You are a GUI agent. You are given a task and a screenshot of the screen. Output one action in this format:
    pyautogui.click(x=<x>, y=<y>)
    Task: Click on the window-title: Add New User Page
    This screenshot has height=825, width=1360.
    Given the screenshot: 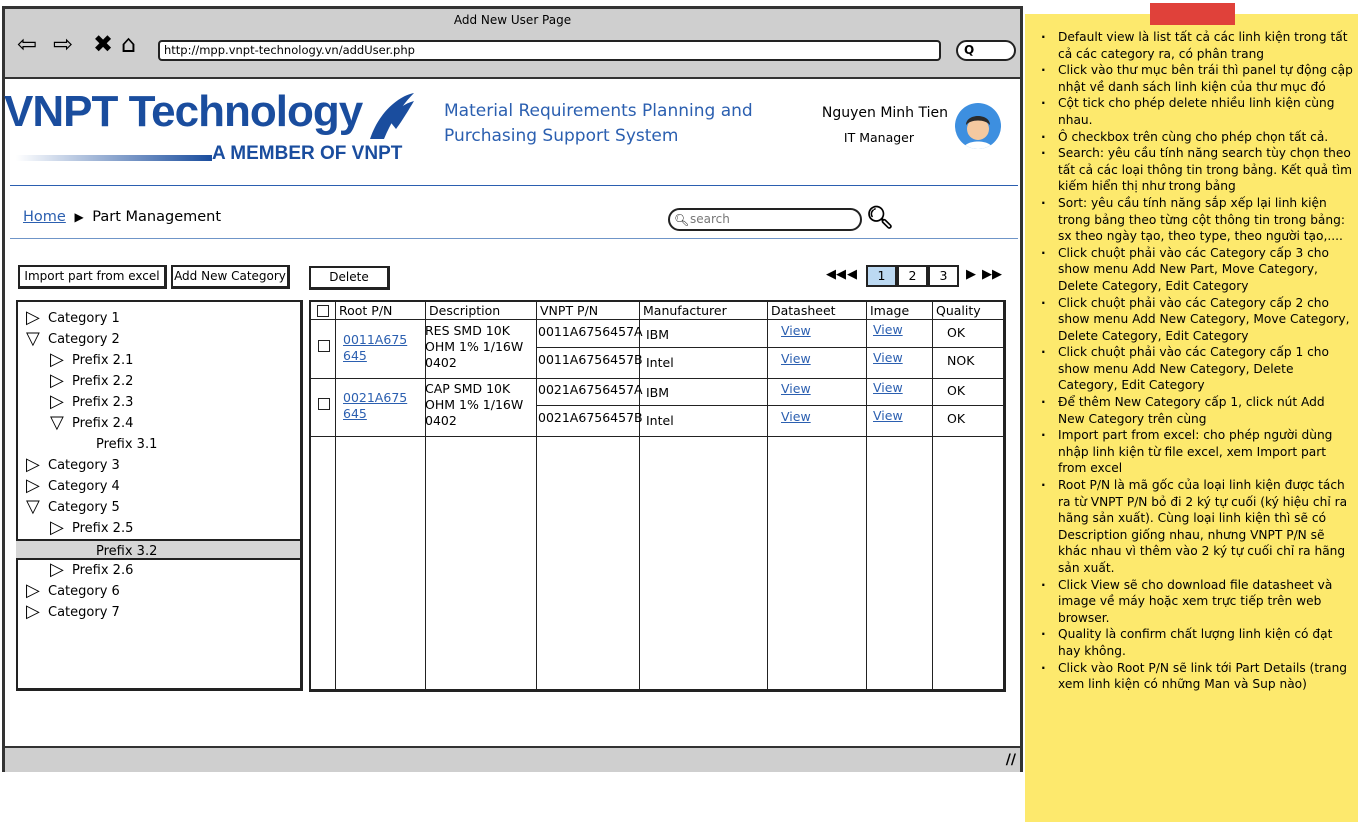 What is the action you would take?
    pyautogui.click(x=512, y=20)
    